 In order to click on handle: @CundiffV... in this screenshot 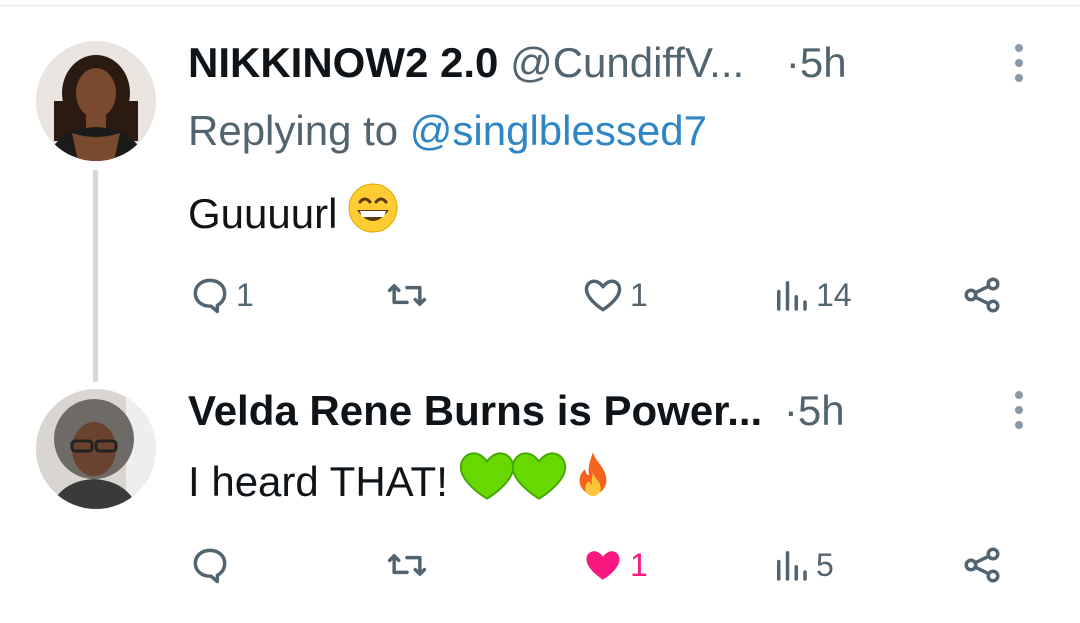, I will do `click(627, 62)`.